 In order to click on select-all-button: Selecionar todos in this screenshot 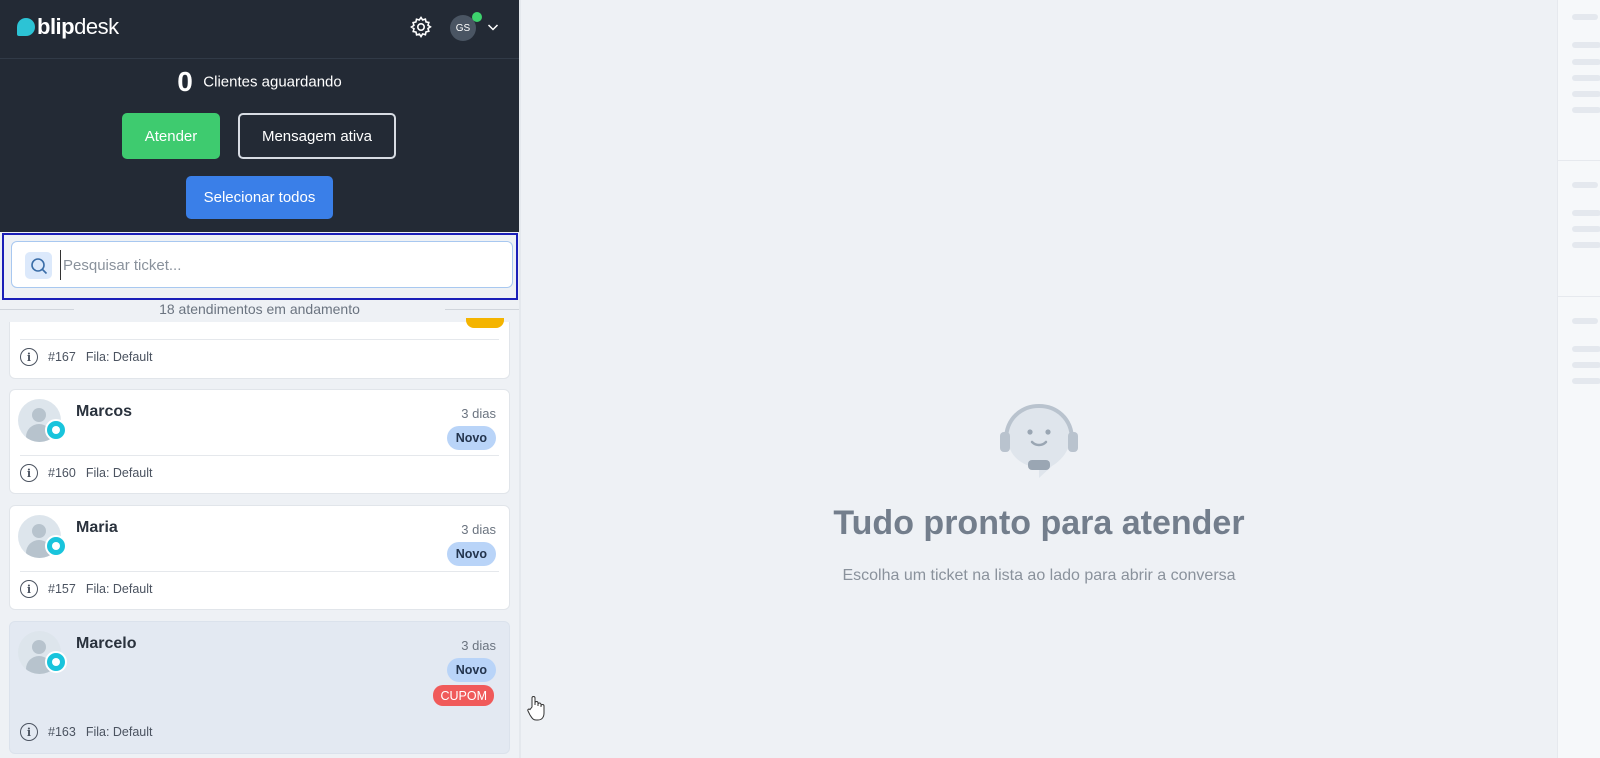, I will do `click(259, 197)`.